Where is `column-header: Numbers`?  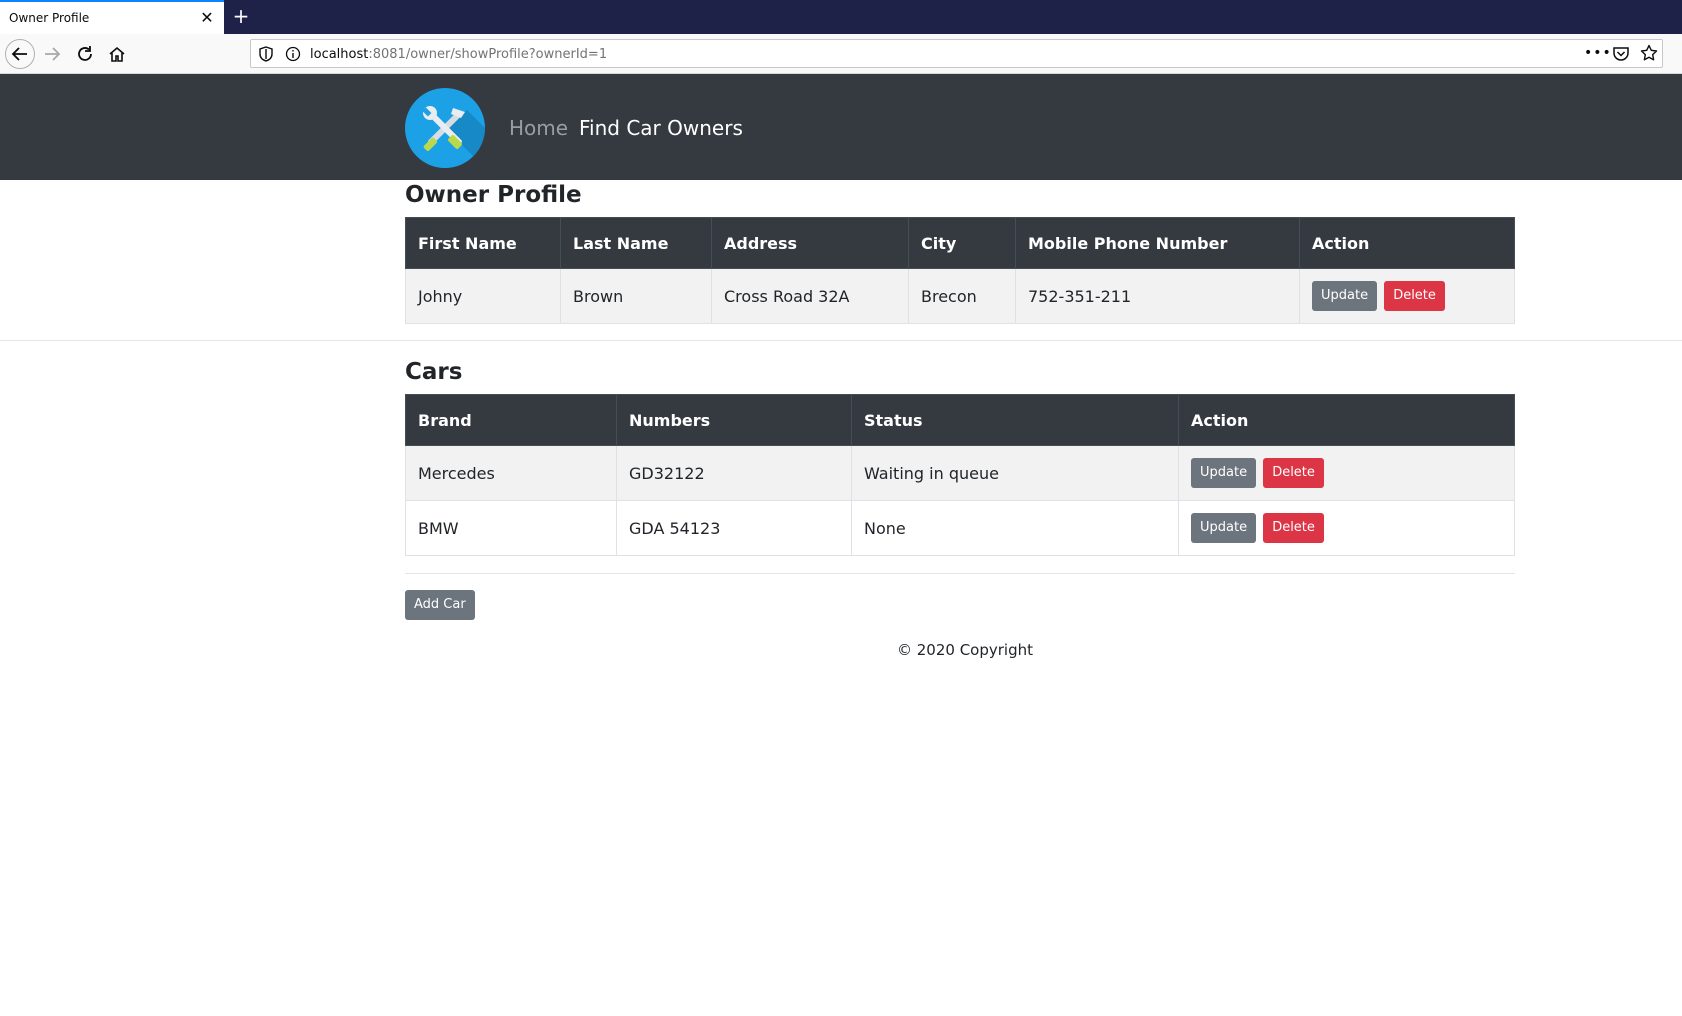
column-header: Numbers is located at coordinates (734, 420).